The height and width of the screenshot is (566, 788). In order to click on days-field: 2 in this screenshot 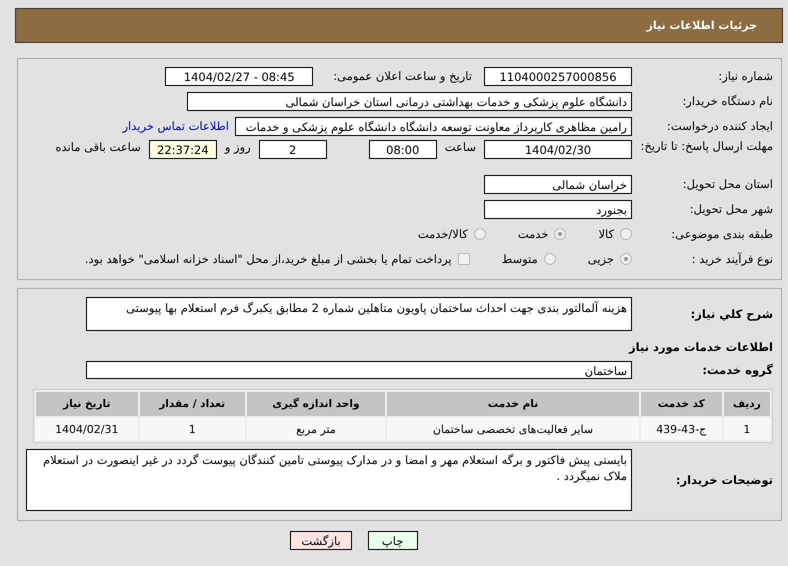, I will do `click(292, 149)`.